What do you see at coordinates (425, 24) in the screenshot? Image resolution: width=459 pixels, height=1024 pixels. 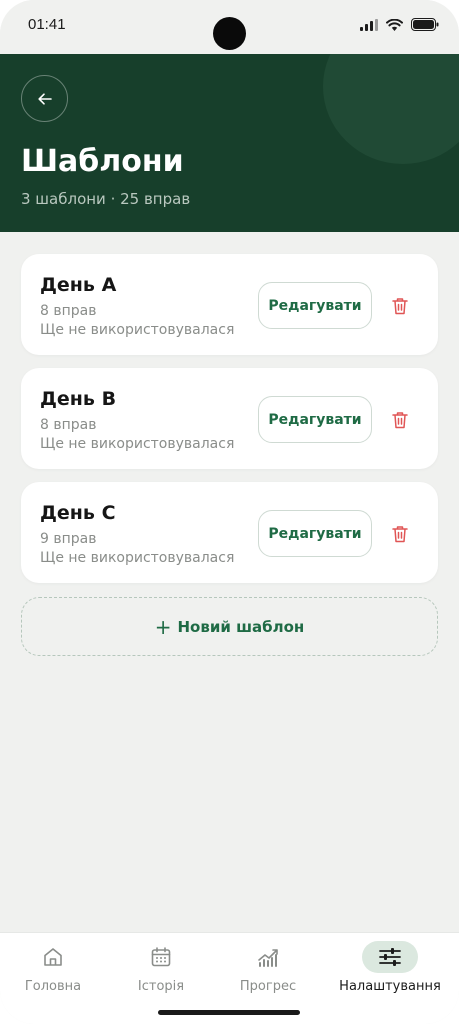 I see `battery-icon` at bounding box center [425, 24].